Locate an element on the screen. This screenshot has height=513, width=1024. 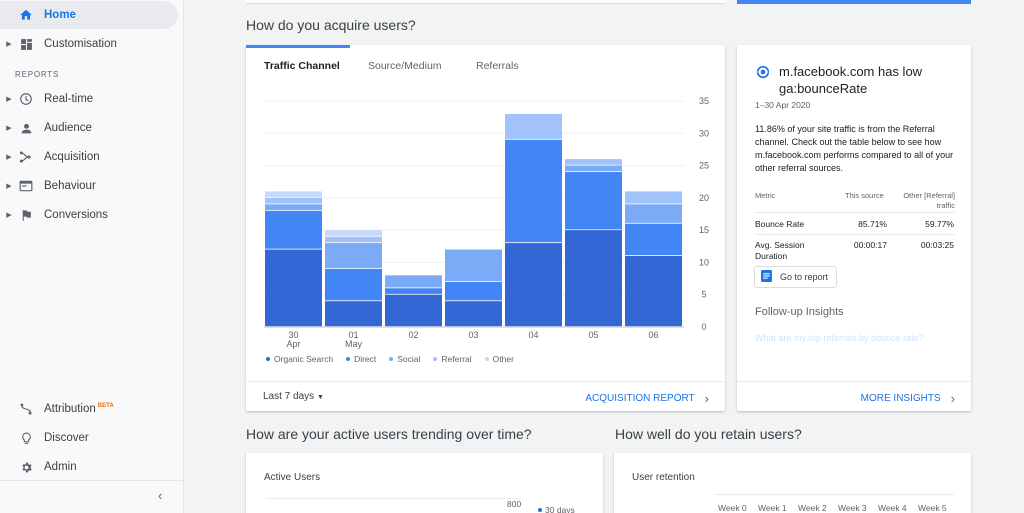
caret-down-icon: ▼ is located at coordinates (320, 397).